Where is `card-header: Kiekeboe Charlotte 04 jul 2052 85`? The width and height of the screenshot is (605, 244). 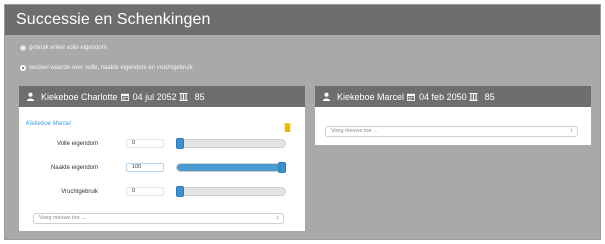 card-header: Kiekeboe Charlotte 04 jul 2052 85 is located at coordinates (162, 96).